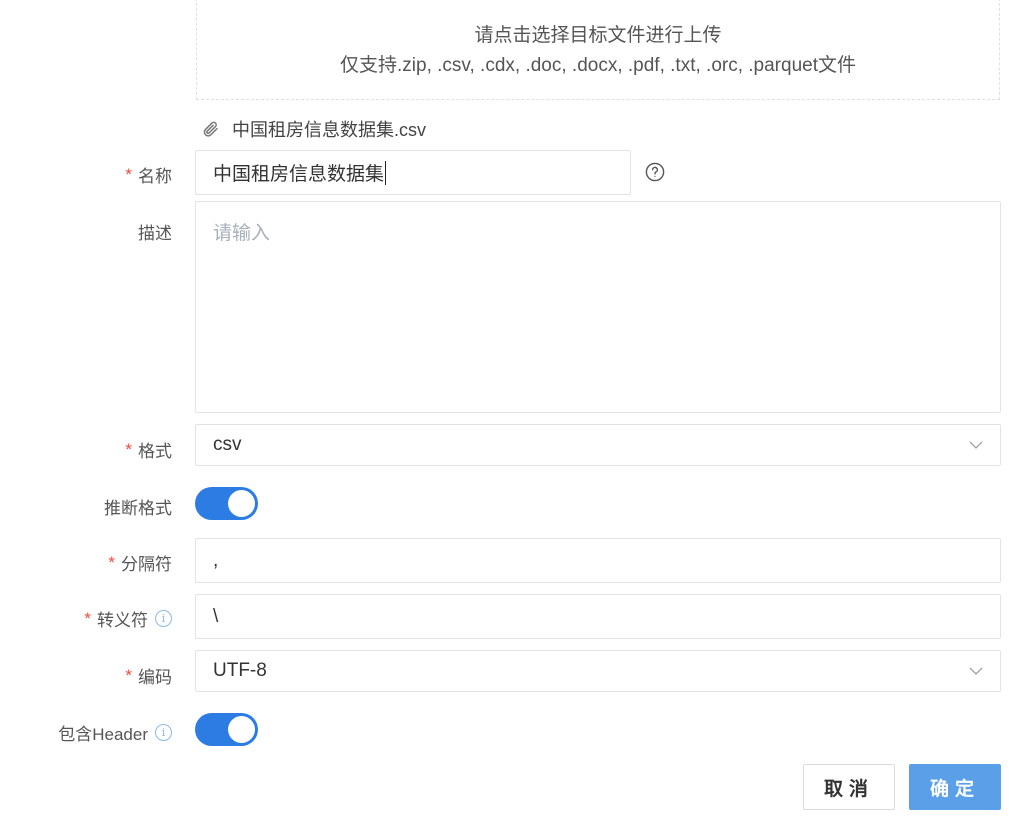  What do you see at coordinates (216, 616) in the screenshot?
I see `escape-input-value: \` at bounding box center [216, 616].